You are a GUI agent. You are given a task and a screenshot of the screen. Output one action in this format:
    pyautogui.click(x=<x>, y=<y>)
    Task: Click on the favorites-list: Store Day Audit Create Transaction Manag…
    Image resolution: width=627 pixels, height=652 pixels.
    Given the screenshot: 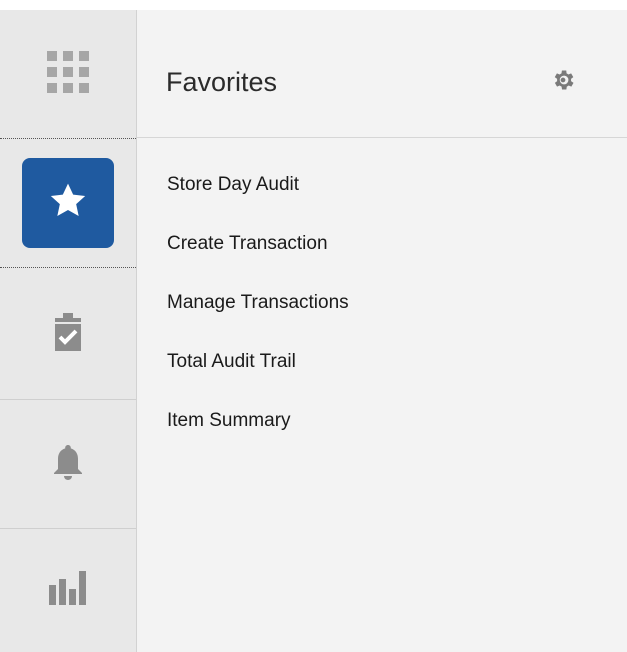 What is the action you would take?
    pyautogui.click(x=258, y=319)
    